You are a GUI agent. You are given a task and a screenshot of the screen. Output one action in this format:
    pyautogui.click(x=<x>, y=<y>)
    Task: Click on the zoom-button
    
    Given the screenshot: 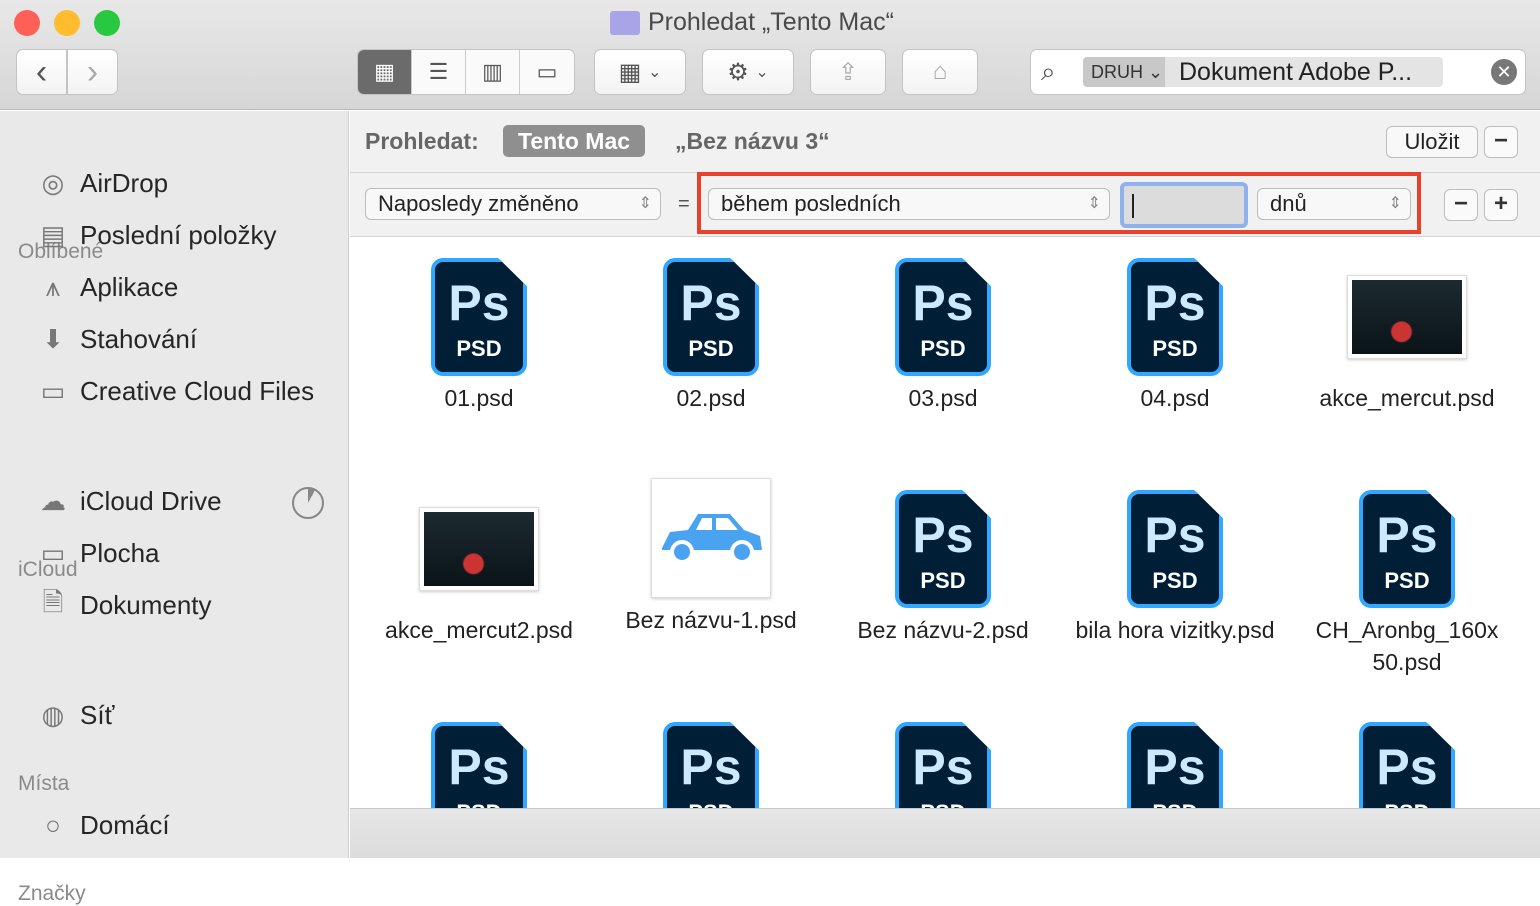 What is the action you would take?
    pyautogui.click(x=107, y=23)
    